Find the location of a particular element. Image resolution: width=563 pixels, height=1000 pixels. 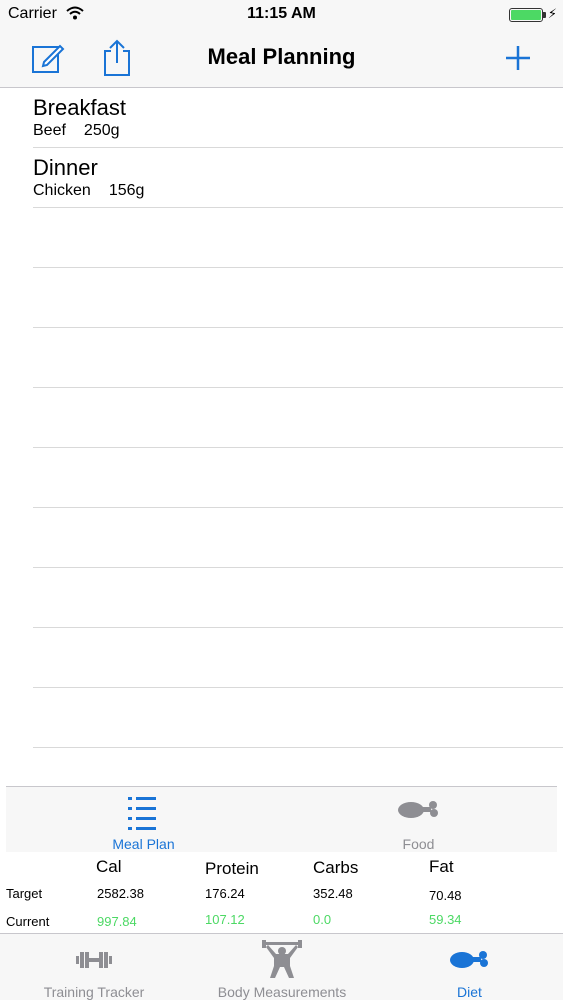

weightlifter-icon is located at coordinates (282, 959).